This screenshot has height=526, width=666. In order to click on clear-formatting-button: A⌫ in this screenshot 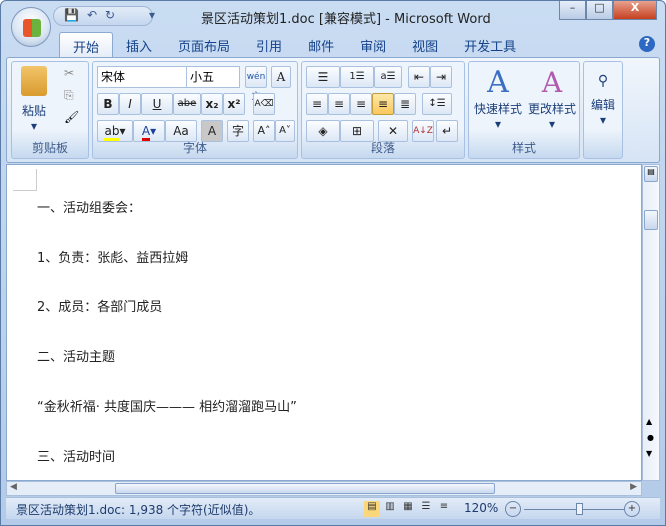, I will do `click(264, 104)`.